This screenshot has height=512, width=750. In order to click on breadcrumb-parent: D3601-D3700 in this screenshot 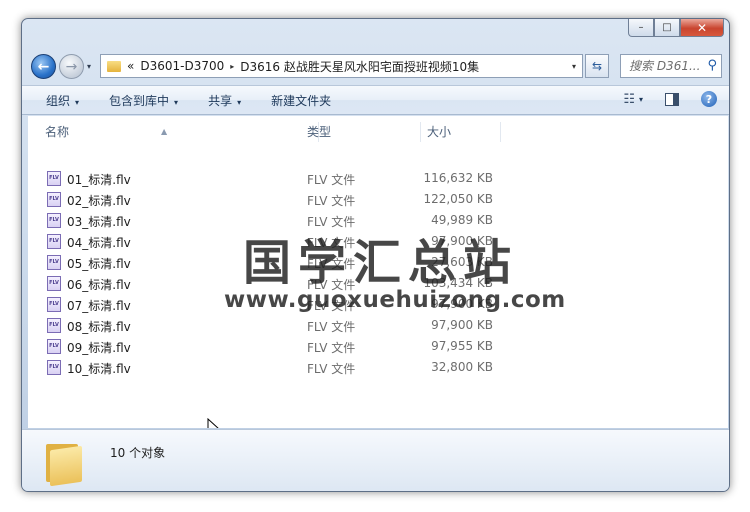, I will do `click(182, 66)`.